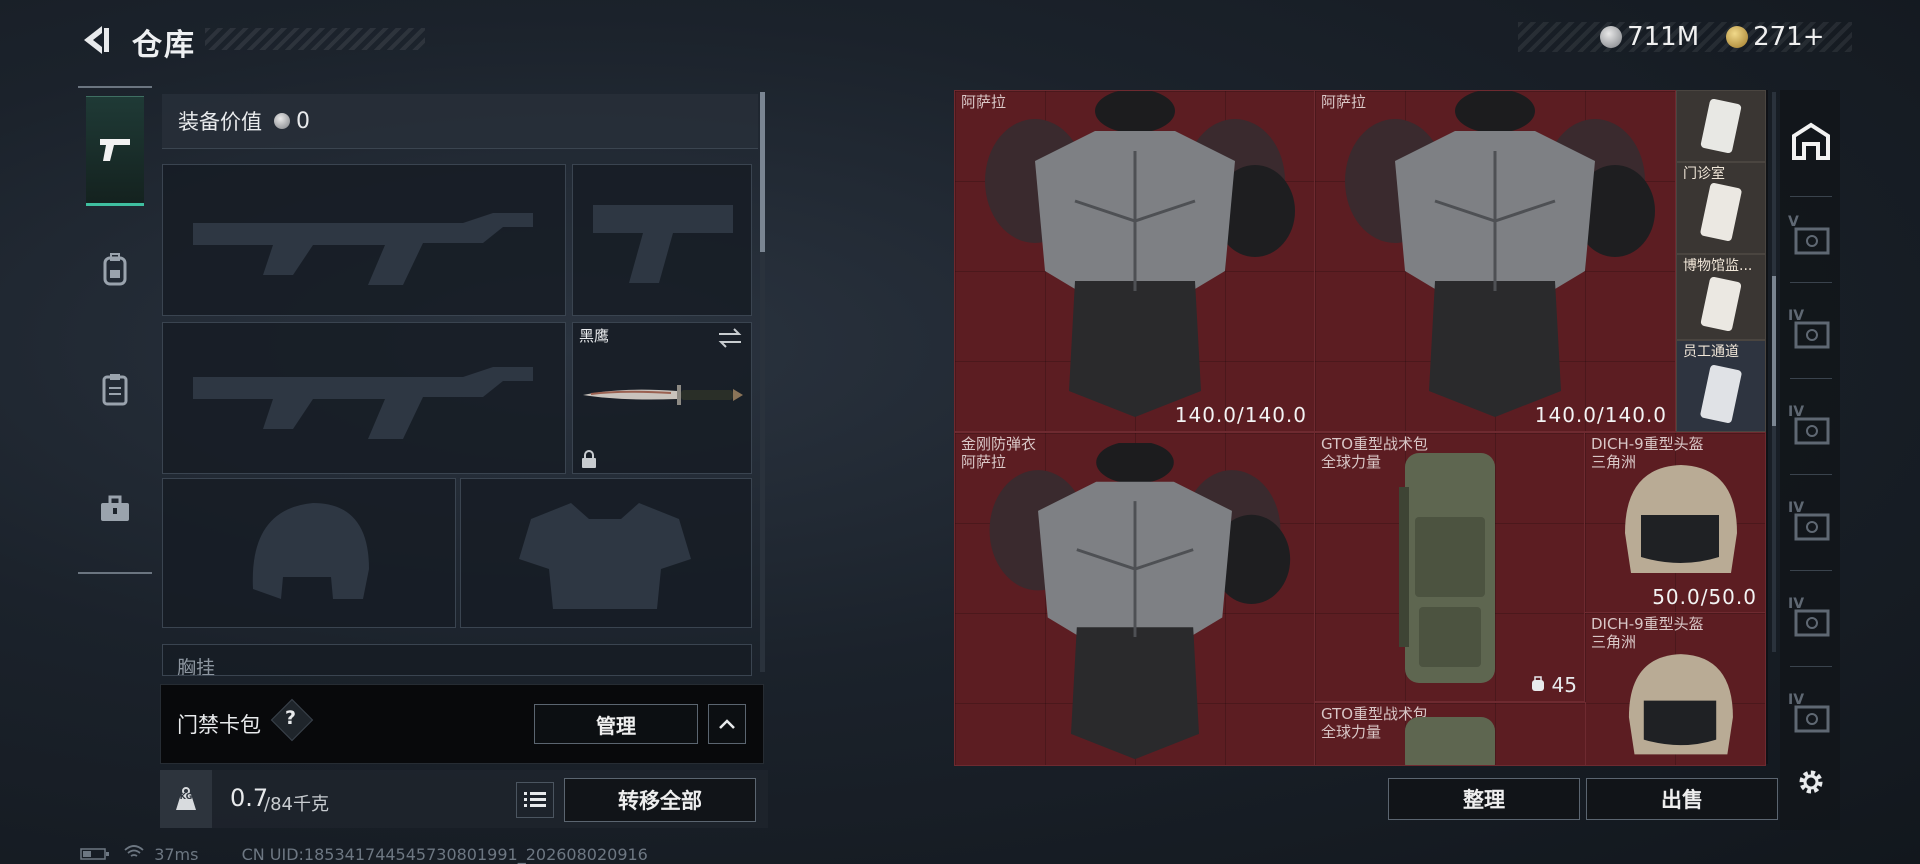 The width and height of the screenshot is (1920, 864). I want to click on sort-button: 整理, so click(1484, 799).